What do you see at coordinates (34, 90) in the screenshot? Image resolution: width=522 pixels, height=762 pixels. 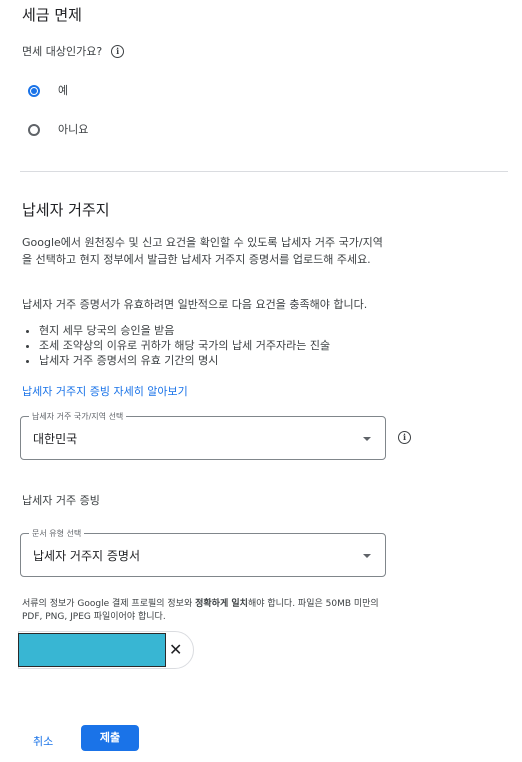 I see `radio-button-checked` at bounding box center [34, 90].